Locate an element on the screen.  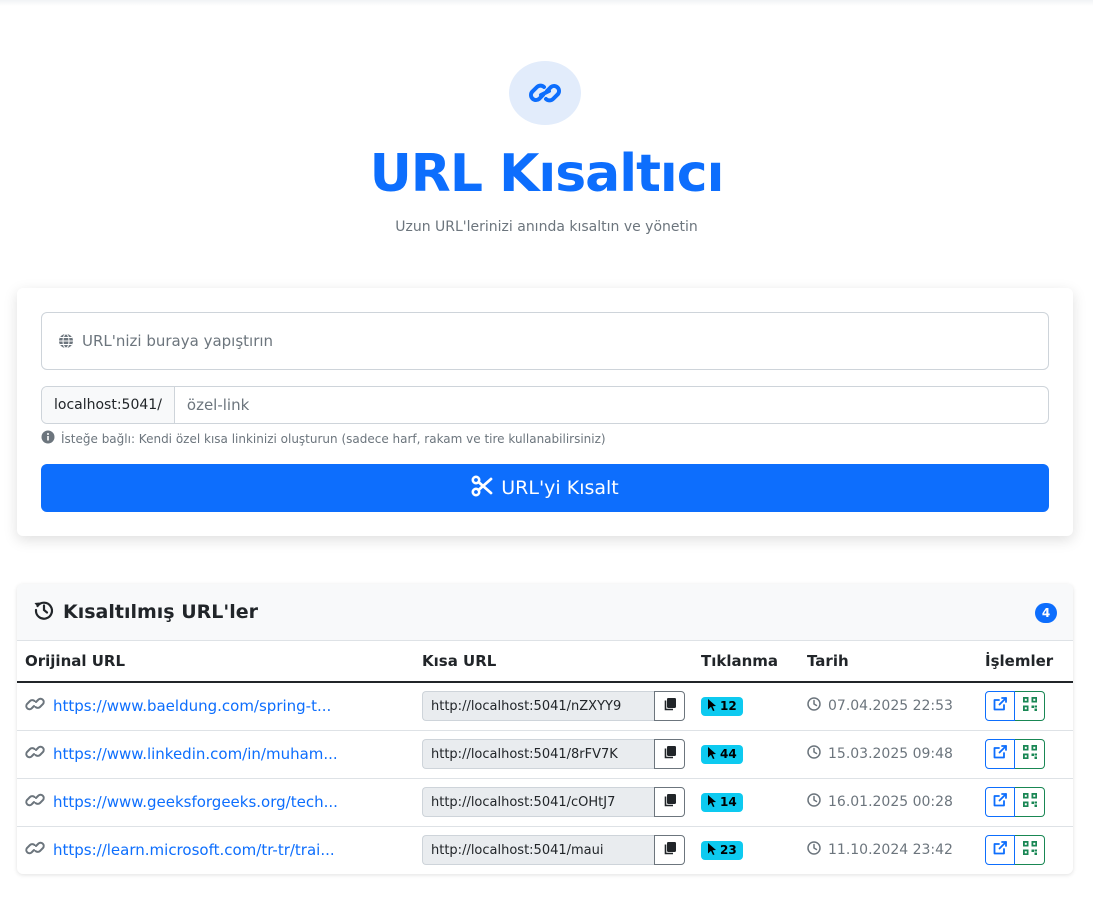
short-url-field: http://localhost:5041/nZXYY9 is located at coordinates (538, 706).